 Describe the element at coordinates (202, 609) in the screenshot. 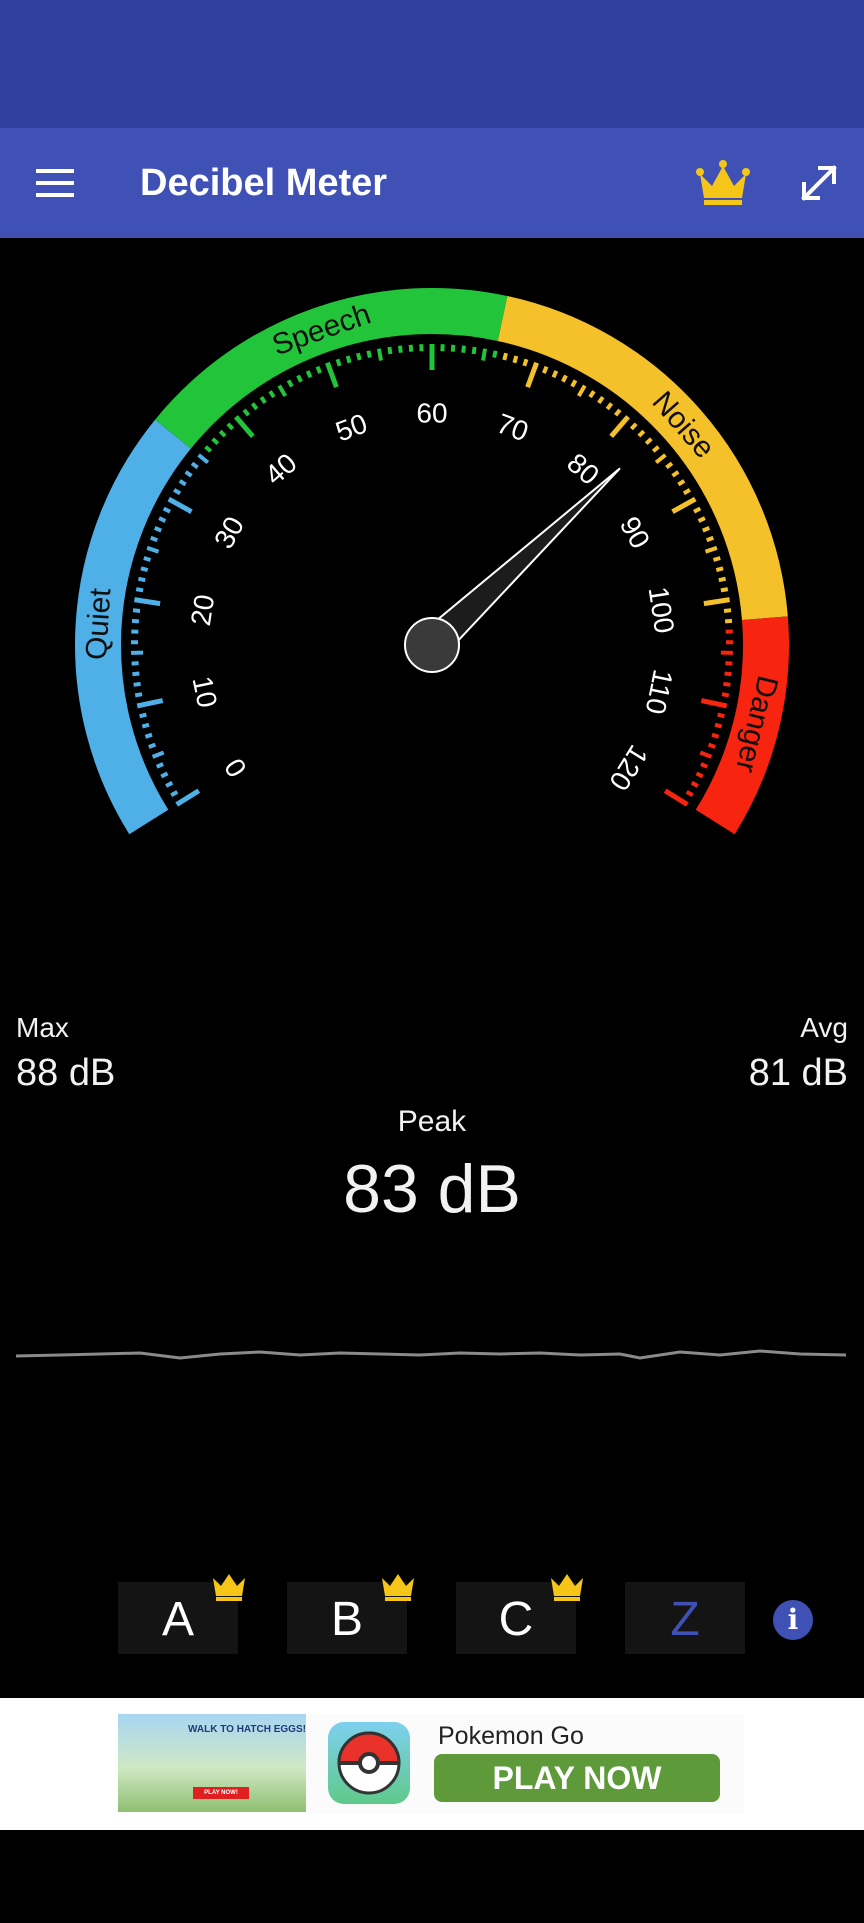

I see `tick-label-20: 20` at that location.